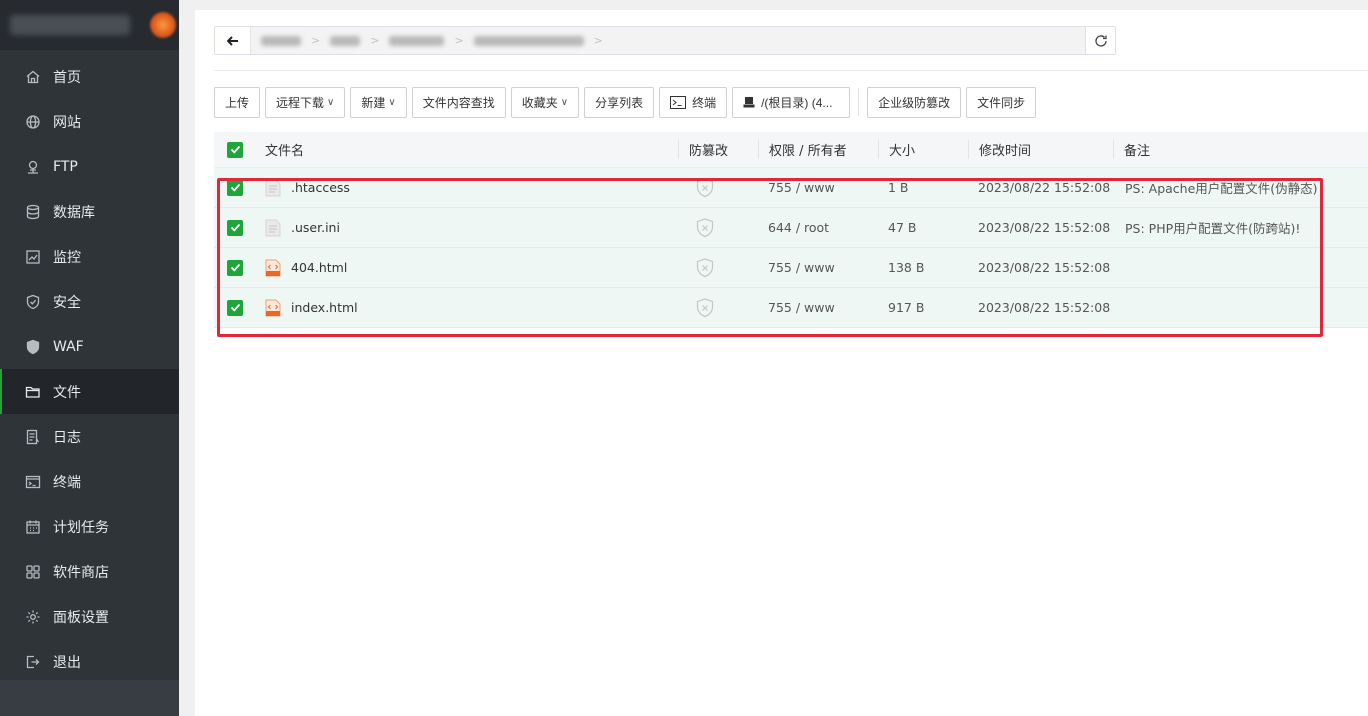 Image resolution: width=1368 pixels, height=716 pixels. Describe the element at coordinates (33, 257) in the screenshot. I see `monitor-icon` at that location.